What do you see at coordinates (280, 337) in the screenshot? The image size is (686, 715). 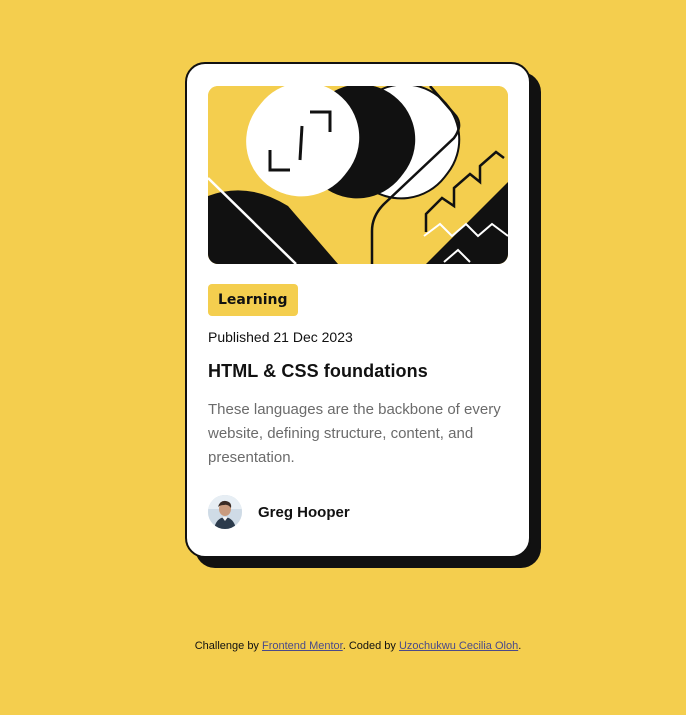 I see `published-date: Published 21 Dec 2023` at bounding box center [280, 337].